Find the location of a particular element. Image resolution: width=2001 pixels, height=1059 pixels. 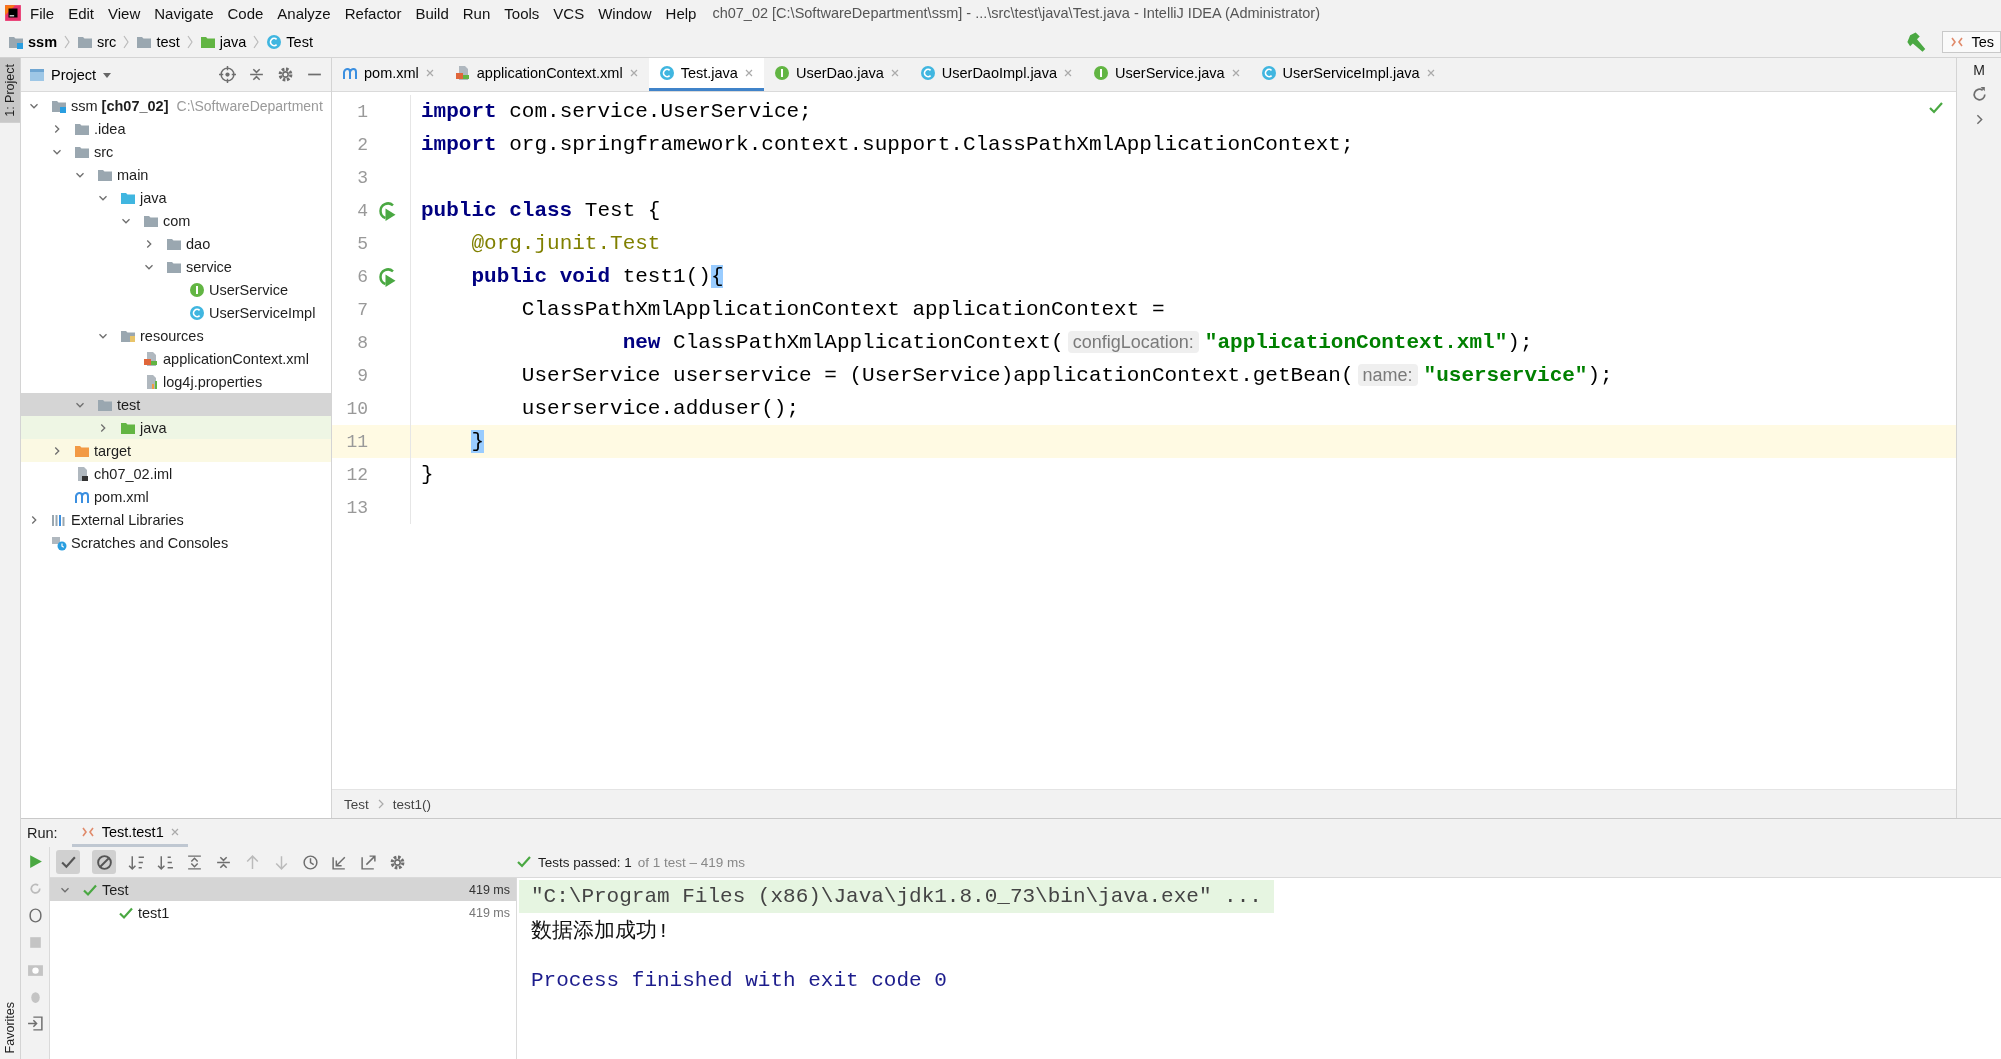

project-path: C:\SoftwareDepartment is located at coordinates (249, 105).